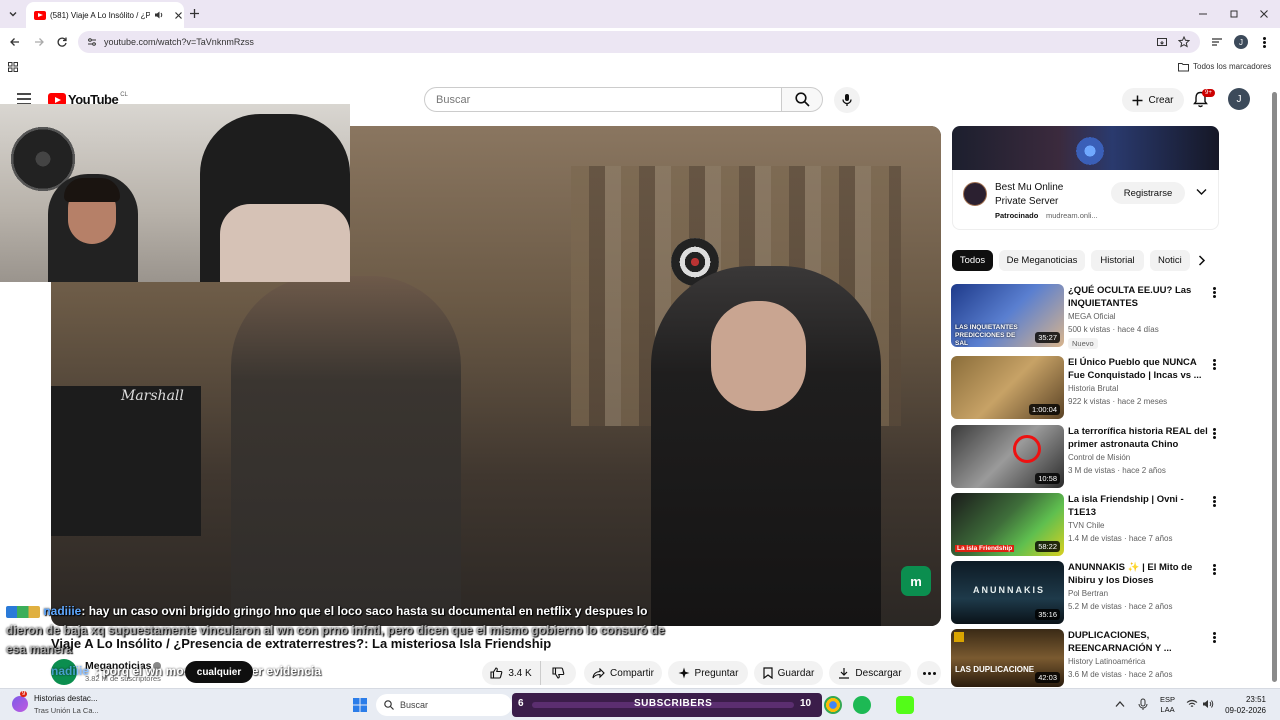  I want to click on minimize-window-icon, so click(1203, 14).